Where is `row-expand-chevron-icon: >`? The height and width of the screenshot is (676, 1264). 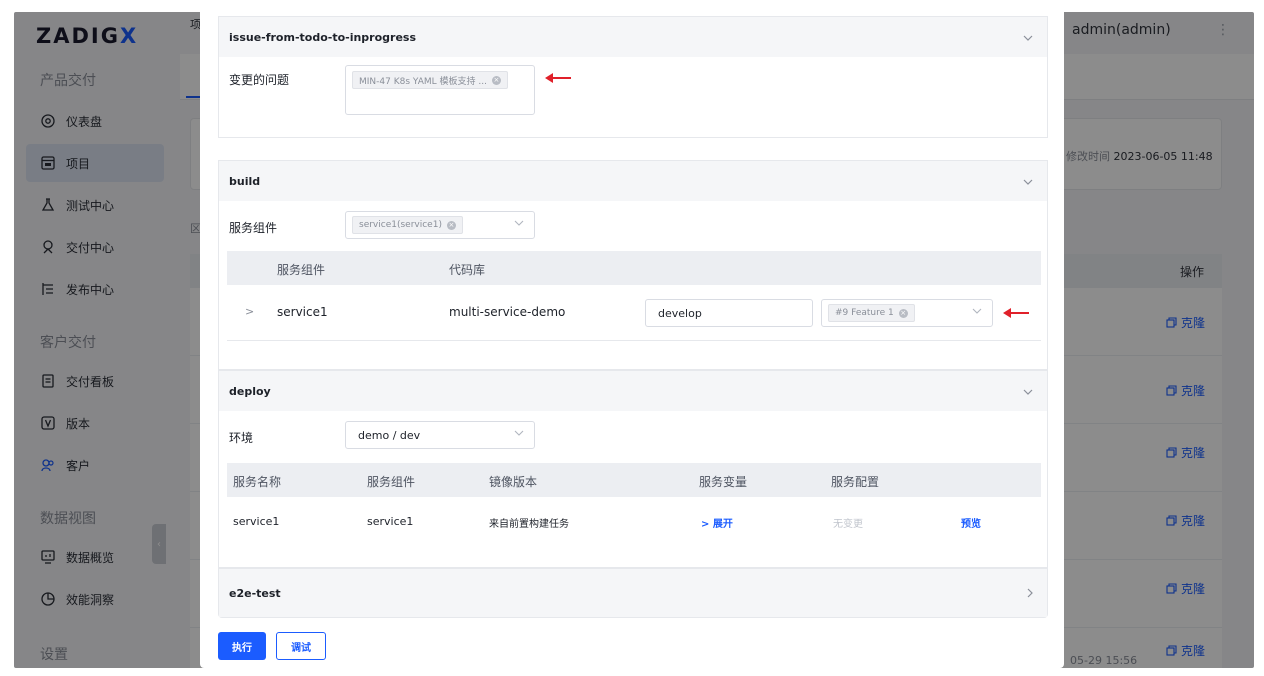 row-expand-chevron-icon: > is located at coordinates (249, 311).